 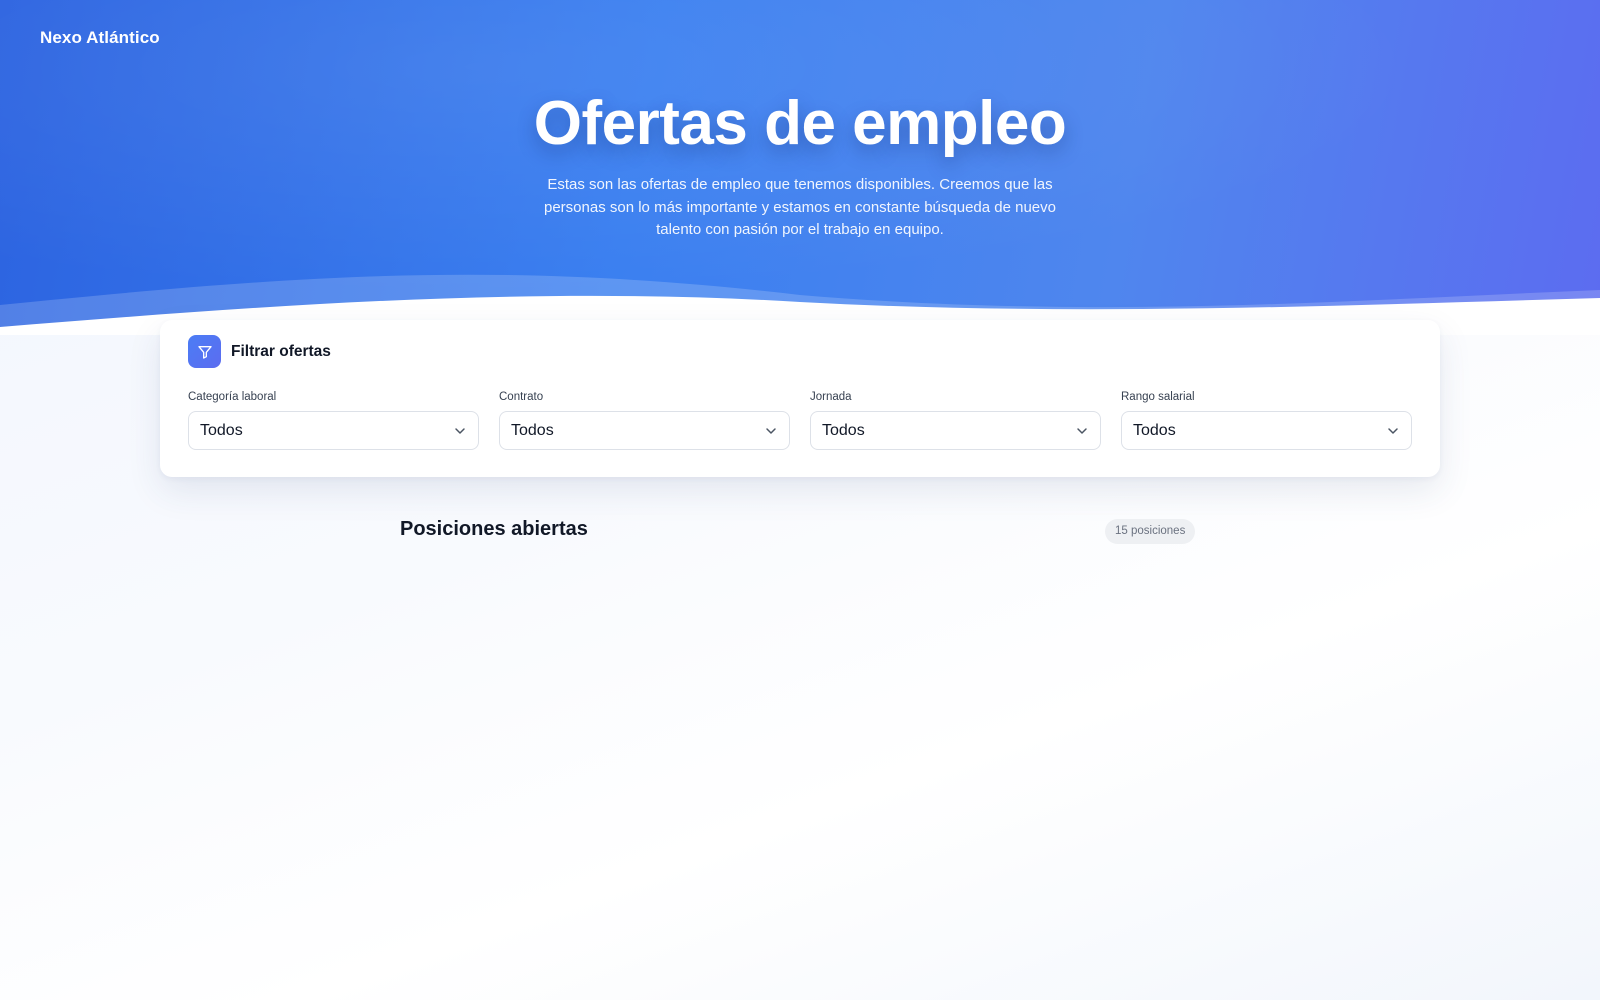 What do you see at coordinates (1154, 430) in the screenshot?
I see `salary-select-value: Todos` at bounding box center [1154, 430].